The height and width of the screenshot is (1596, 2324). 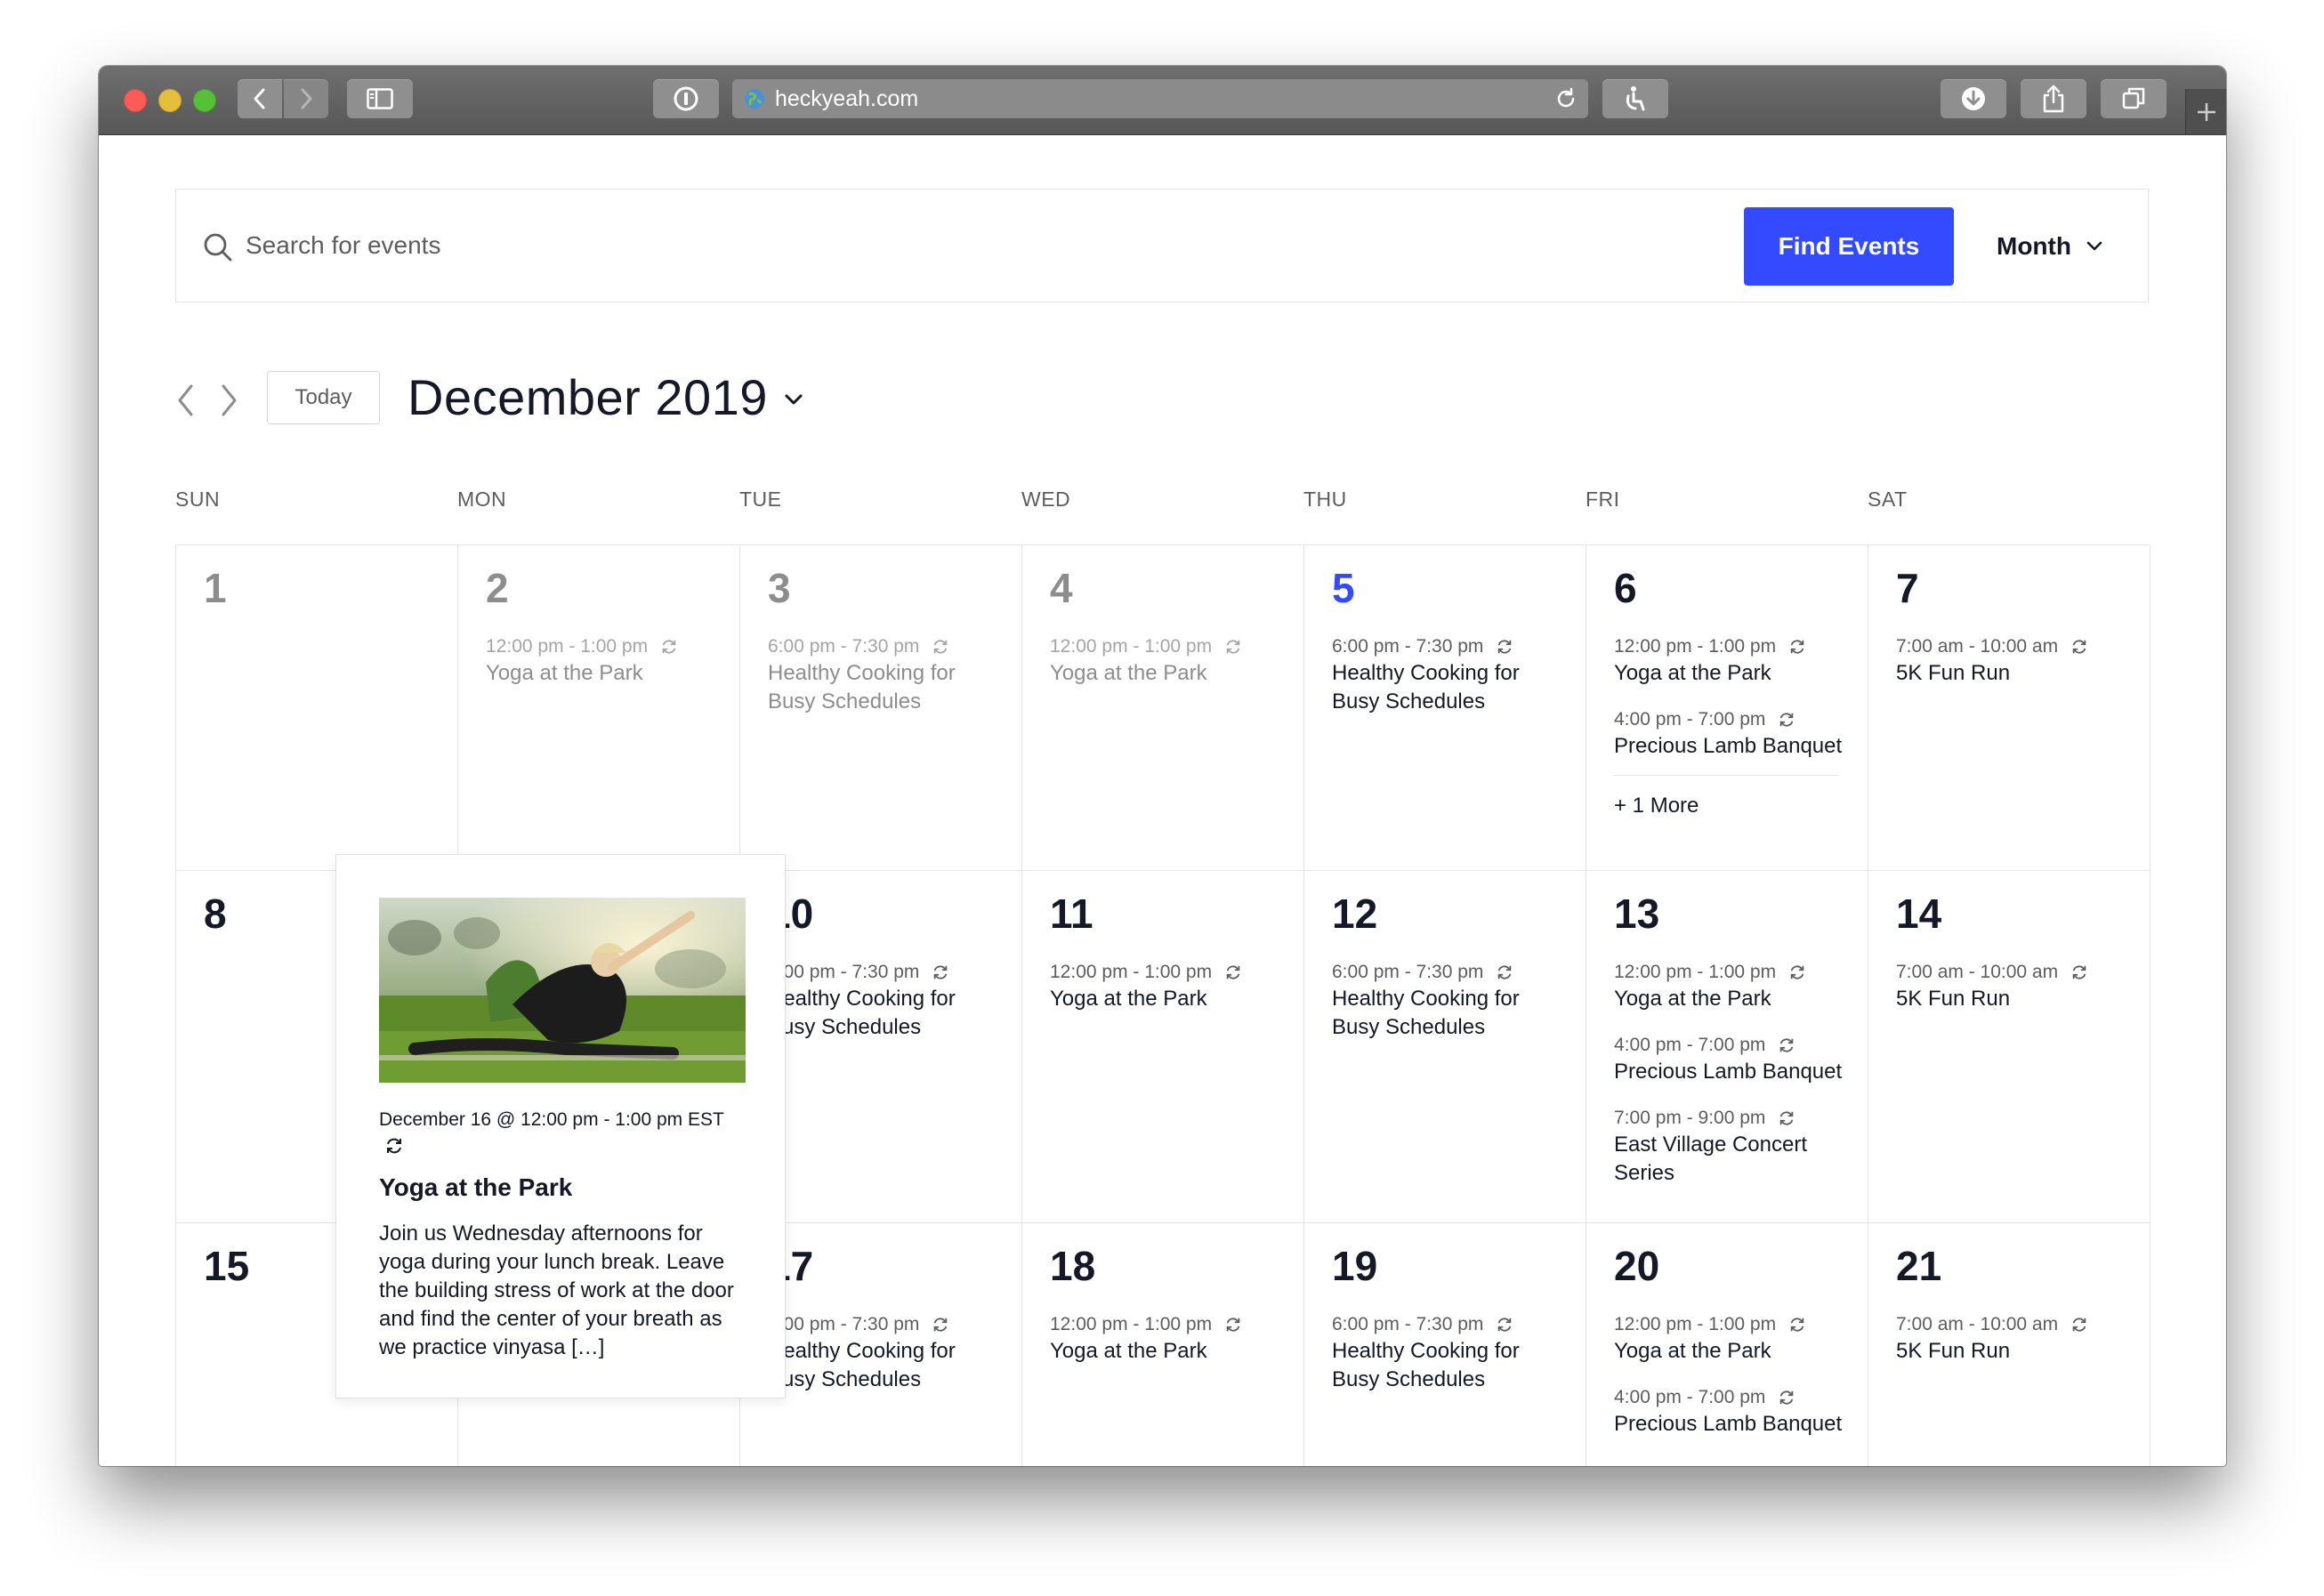 What do you see at coordinates (1732, 1159) in the screenshot?
I see `event-title-link: East Village Concert Series` at bounding box center [1732, 1159].